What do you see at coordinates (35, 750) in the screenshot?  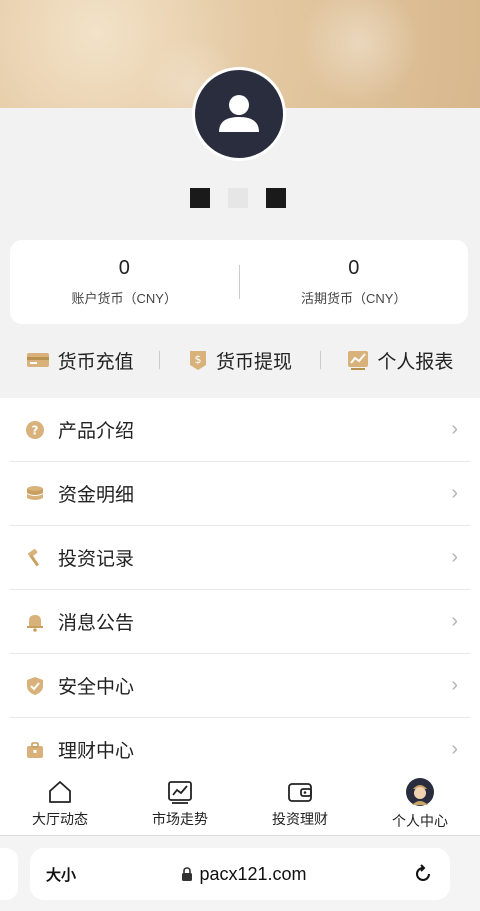 I see `briefcase-icon` at bounding box center [35, 750].